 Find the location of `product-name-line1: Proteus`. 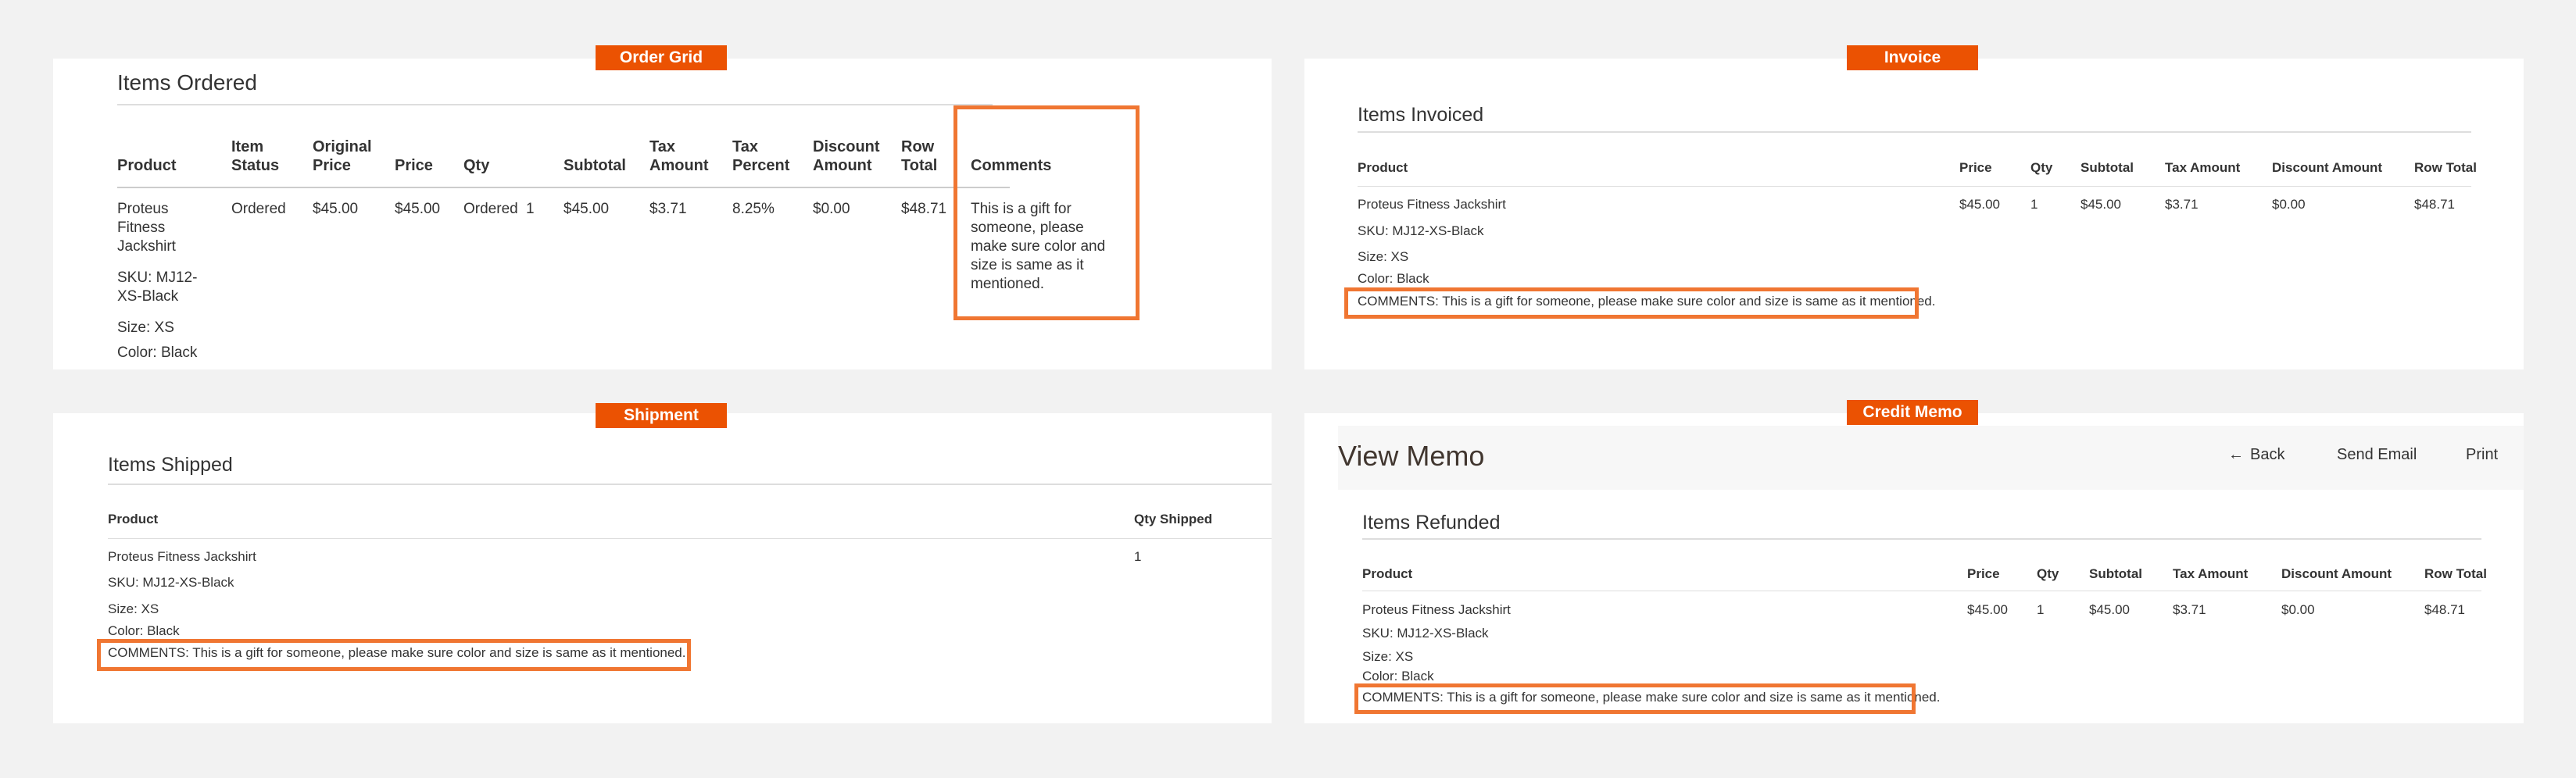

product-name-line1: Proteus is located at coordinates (143, 209).